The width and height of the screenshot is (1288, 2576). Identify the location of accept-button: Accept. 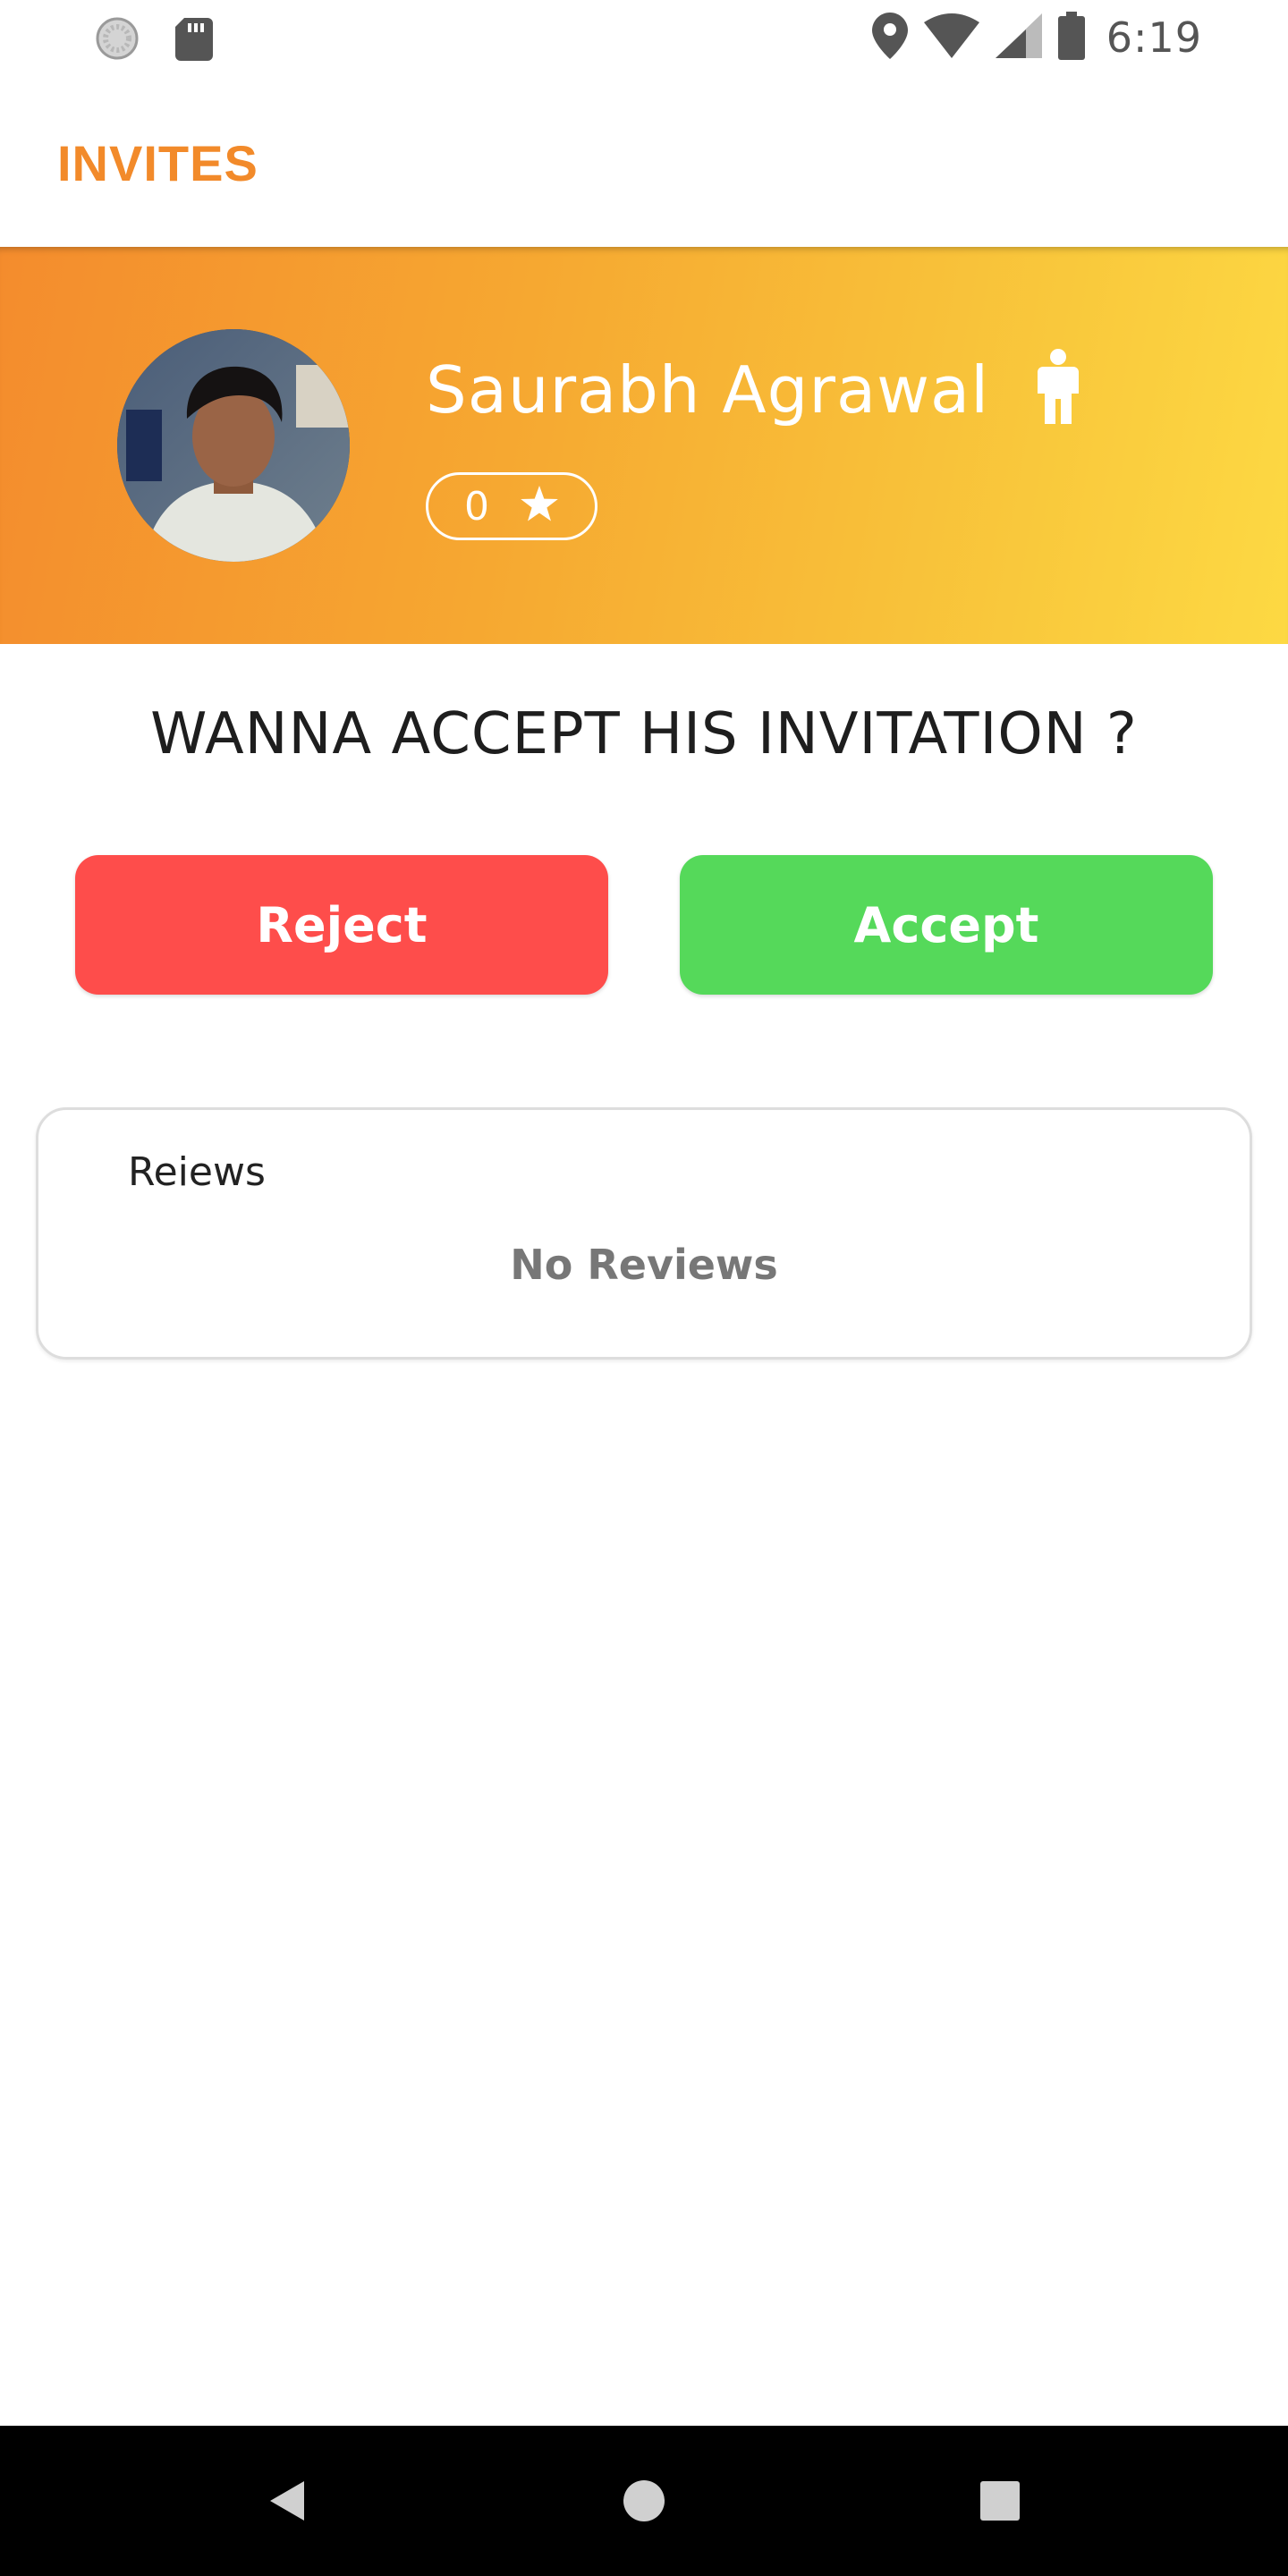
(946, 925).